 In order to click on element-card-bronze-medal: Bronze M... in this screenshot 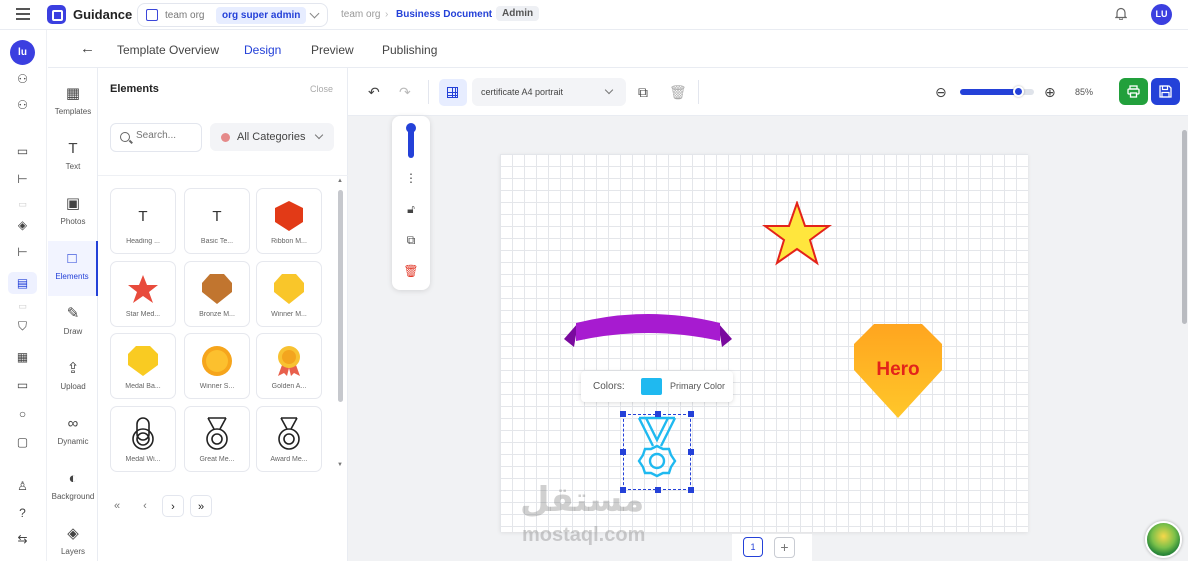, I will do `click(217, 294)`.